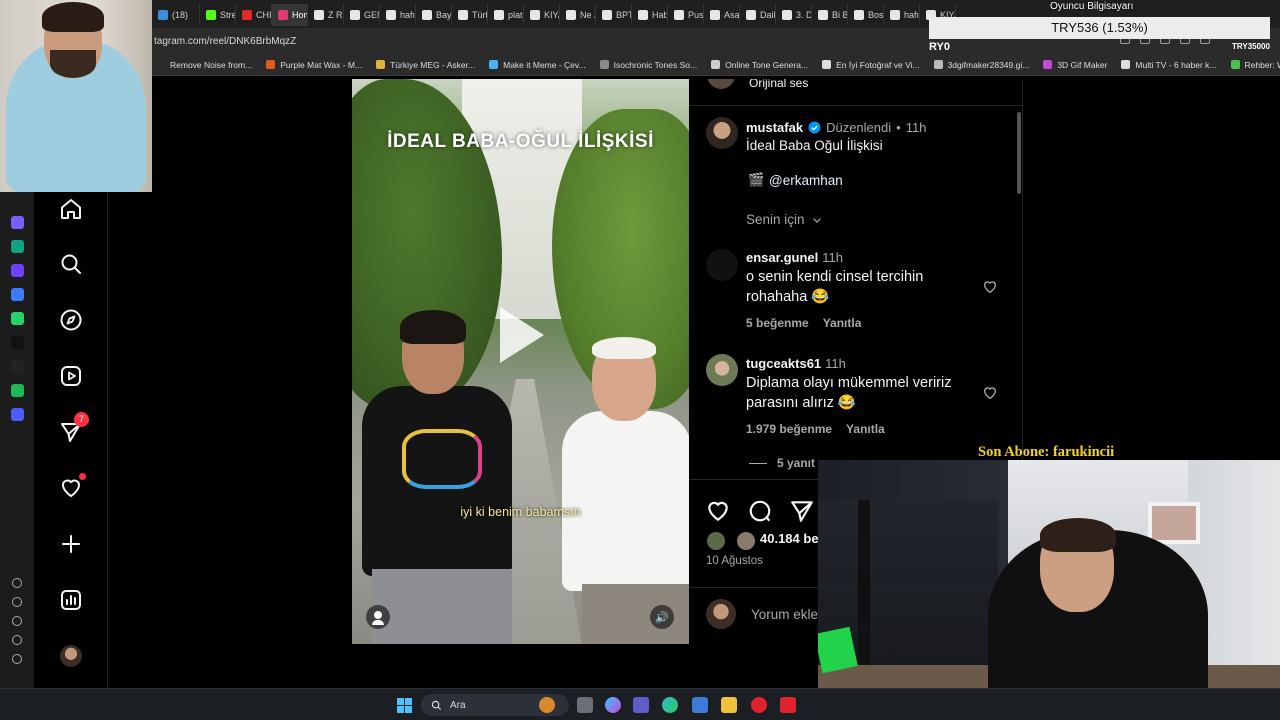  What do you see at coordinates (17, 246) in the screenshot?
I see `chatgpt-icon` at bounding box center [17, 246].